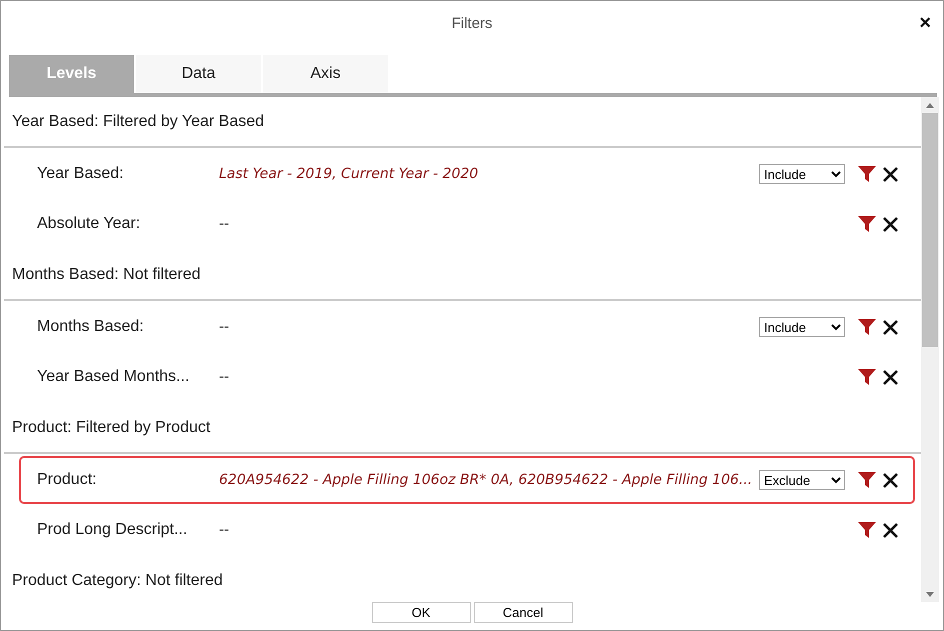 The height and width of the screenshot is (631, 944). Describe the element at coordinates (930, 349) in the screenshot. I see `scrollbar` at that location.